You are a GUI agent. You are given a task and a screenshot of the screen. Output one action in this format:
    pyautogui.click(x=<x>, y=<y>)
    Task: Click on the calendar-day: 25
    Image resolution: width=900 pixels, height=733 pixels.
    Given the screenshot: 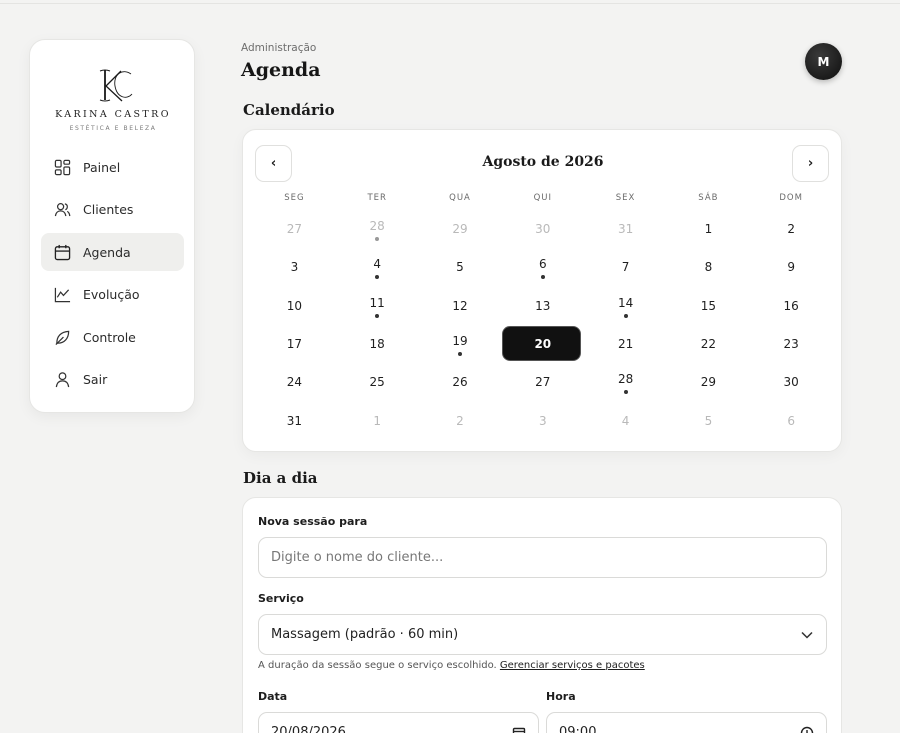 What is the action you would take?
    pyautogui.click(x=377, y=382)
    